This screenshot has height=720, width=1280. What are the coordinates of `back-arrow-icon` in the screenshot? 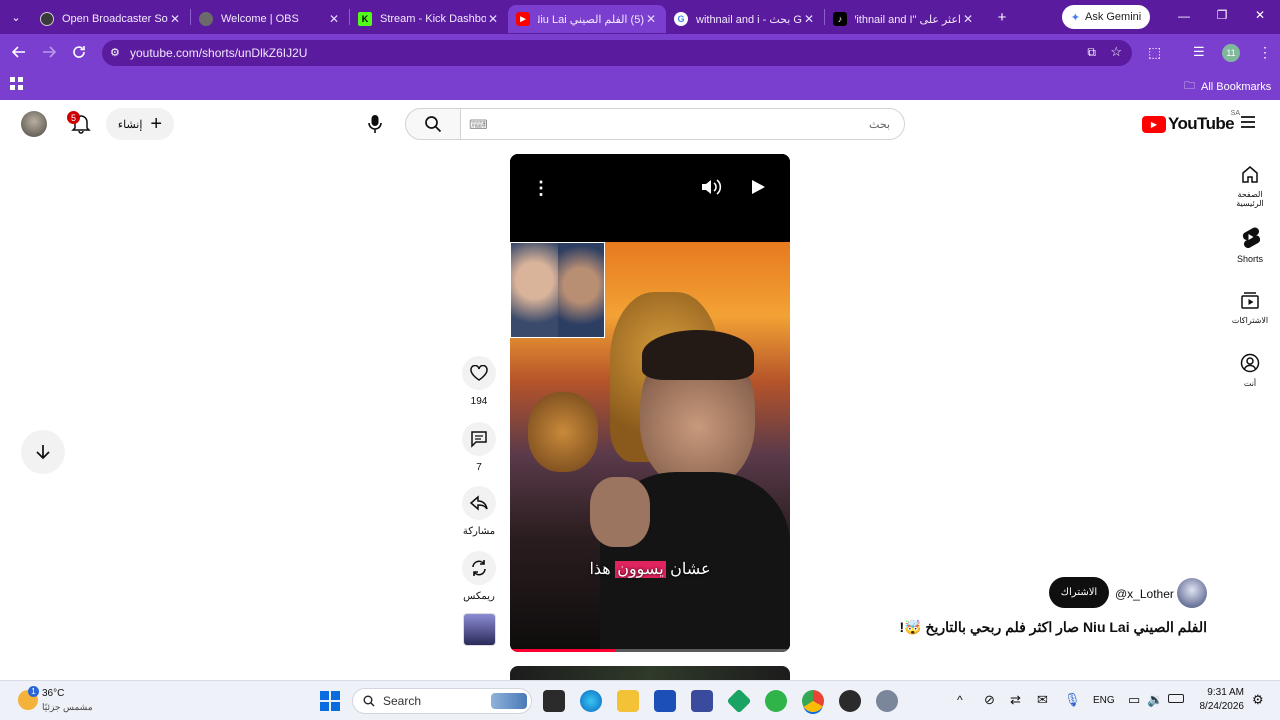 It's located at (19, 52).